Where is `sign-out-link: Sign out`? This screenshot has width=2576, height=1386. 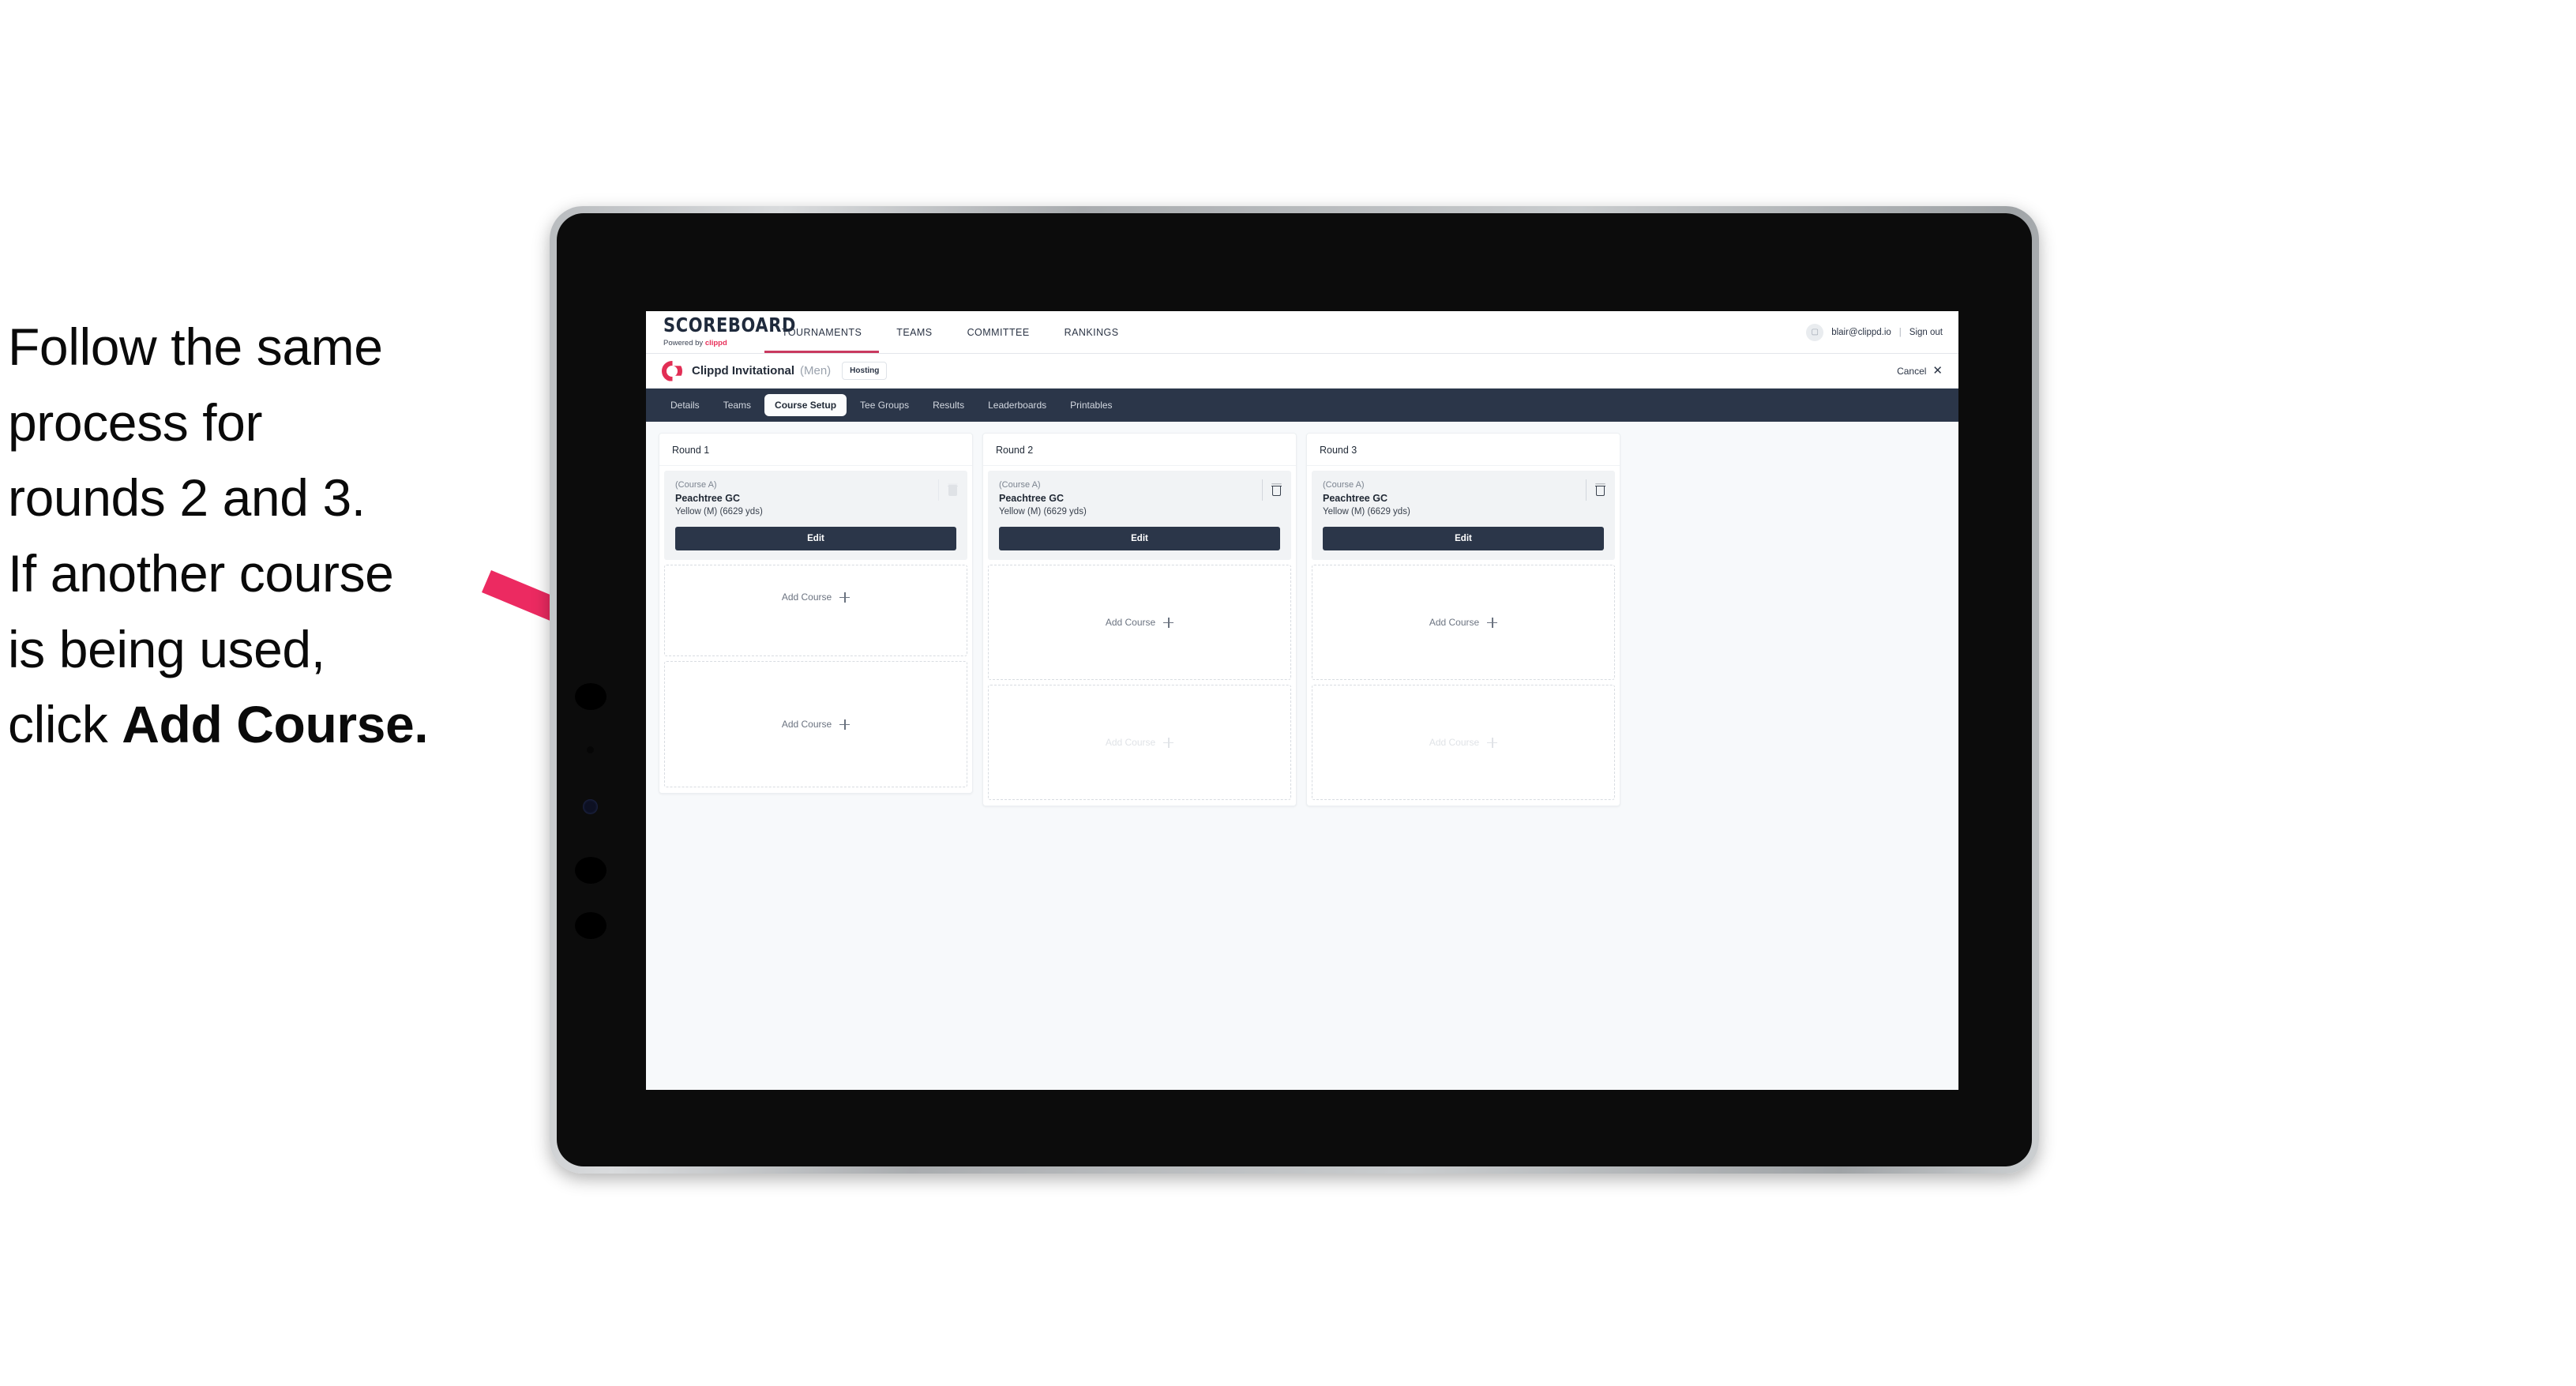
sign-out-link: Sign out is located at coordinates (1926, 332).